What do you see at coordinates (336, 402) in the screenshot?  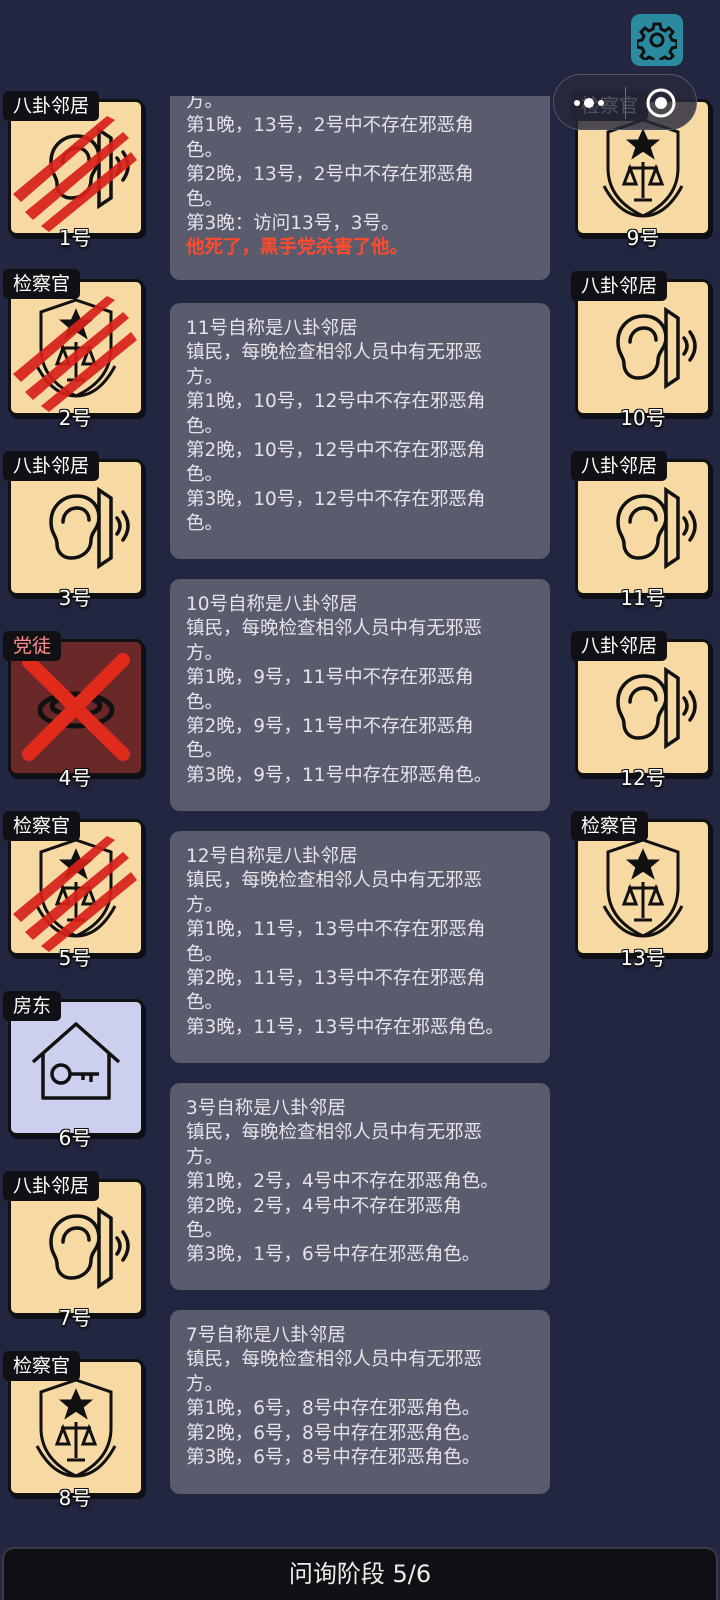 I see `message-line: 第1晚，10号，12号中不存在邪恶角` at bounding box center [336, 402].